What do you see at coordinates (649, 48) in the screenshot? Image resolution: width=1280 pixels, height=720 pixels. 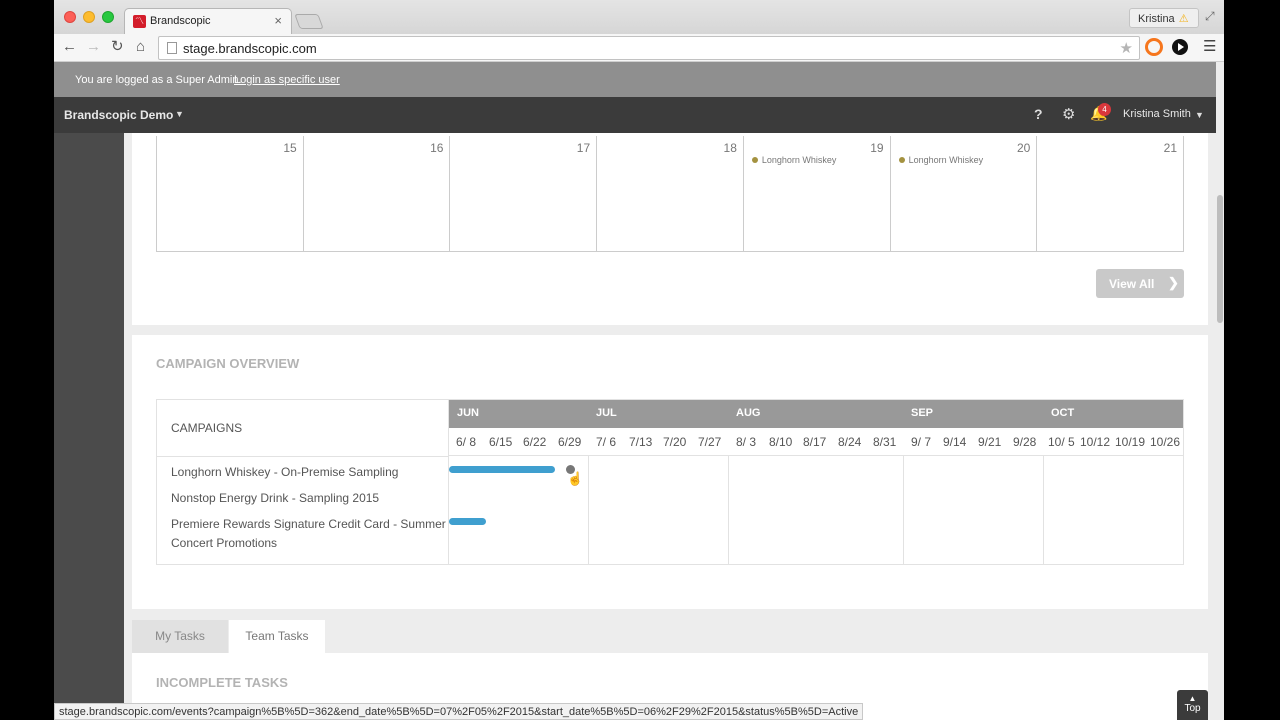 I see `address-bar: stage.brandscopic.com ★` at bounding box center [649, 48].